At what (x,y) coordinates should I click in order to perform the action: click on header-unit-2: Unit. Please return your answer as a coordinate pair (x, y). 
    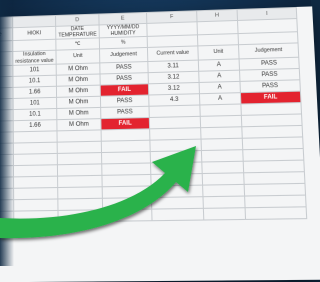
    Looking at the image, I should click on (218, 52).